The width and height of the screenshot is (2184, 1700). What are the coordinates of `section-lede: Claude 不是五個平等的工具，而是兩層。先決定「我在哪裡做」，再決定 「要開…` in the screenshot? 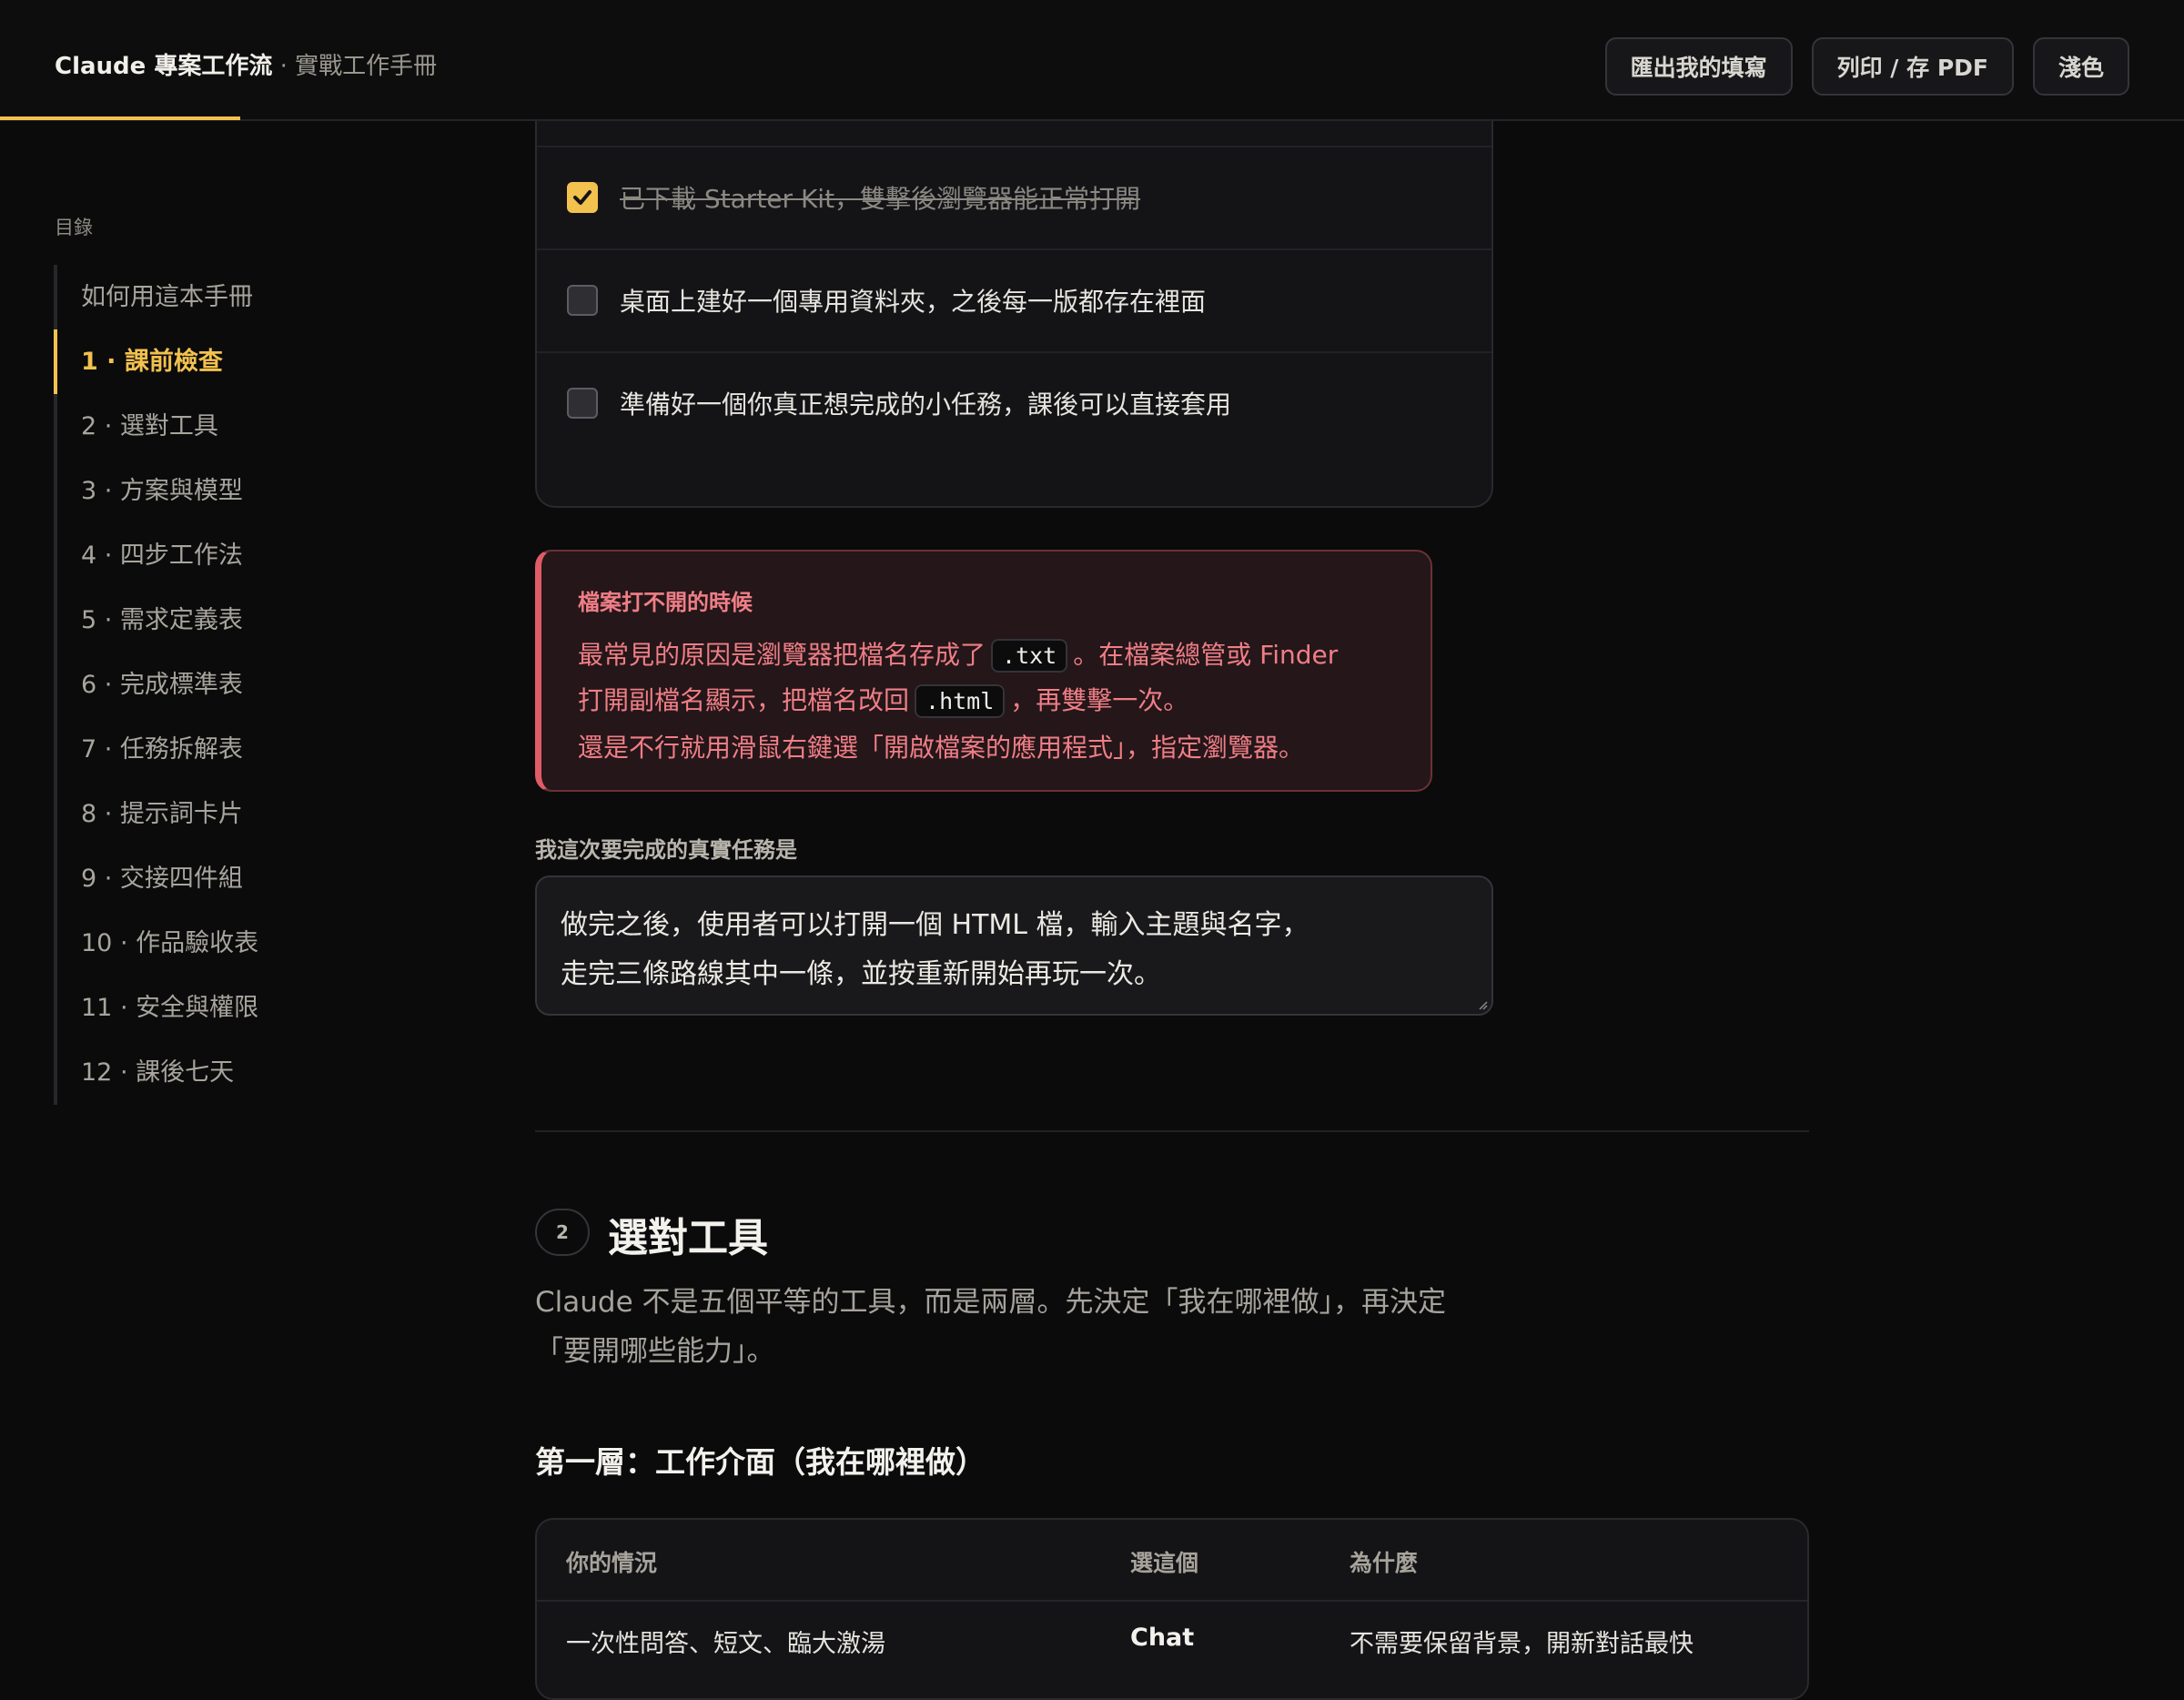 It's located at (1018, 1327).